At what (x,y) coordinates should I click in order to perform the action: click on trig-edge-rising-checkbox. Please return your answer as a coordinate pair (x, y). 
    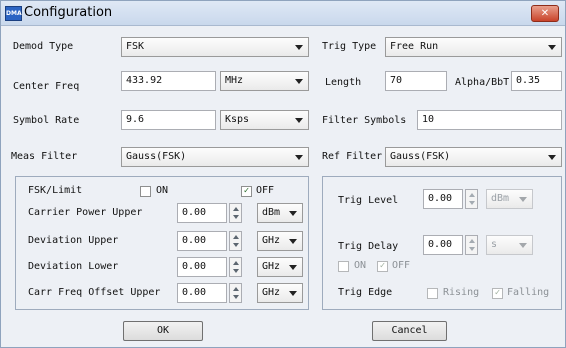
    Looking at the image, I should click on (432, 293).